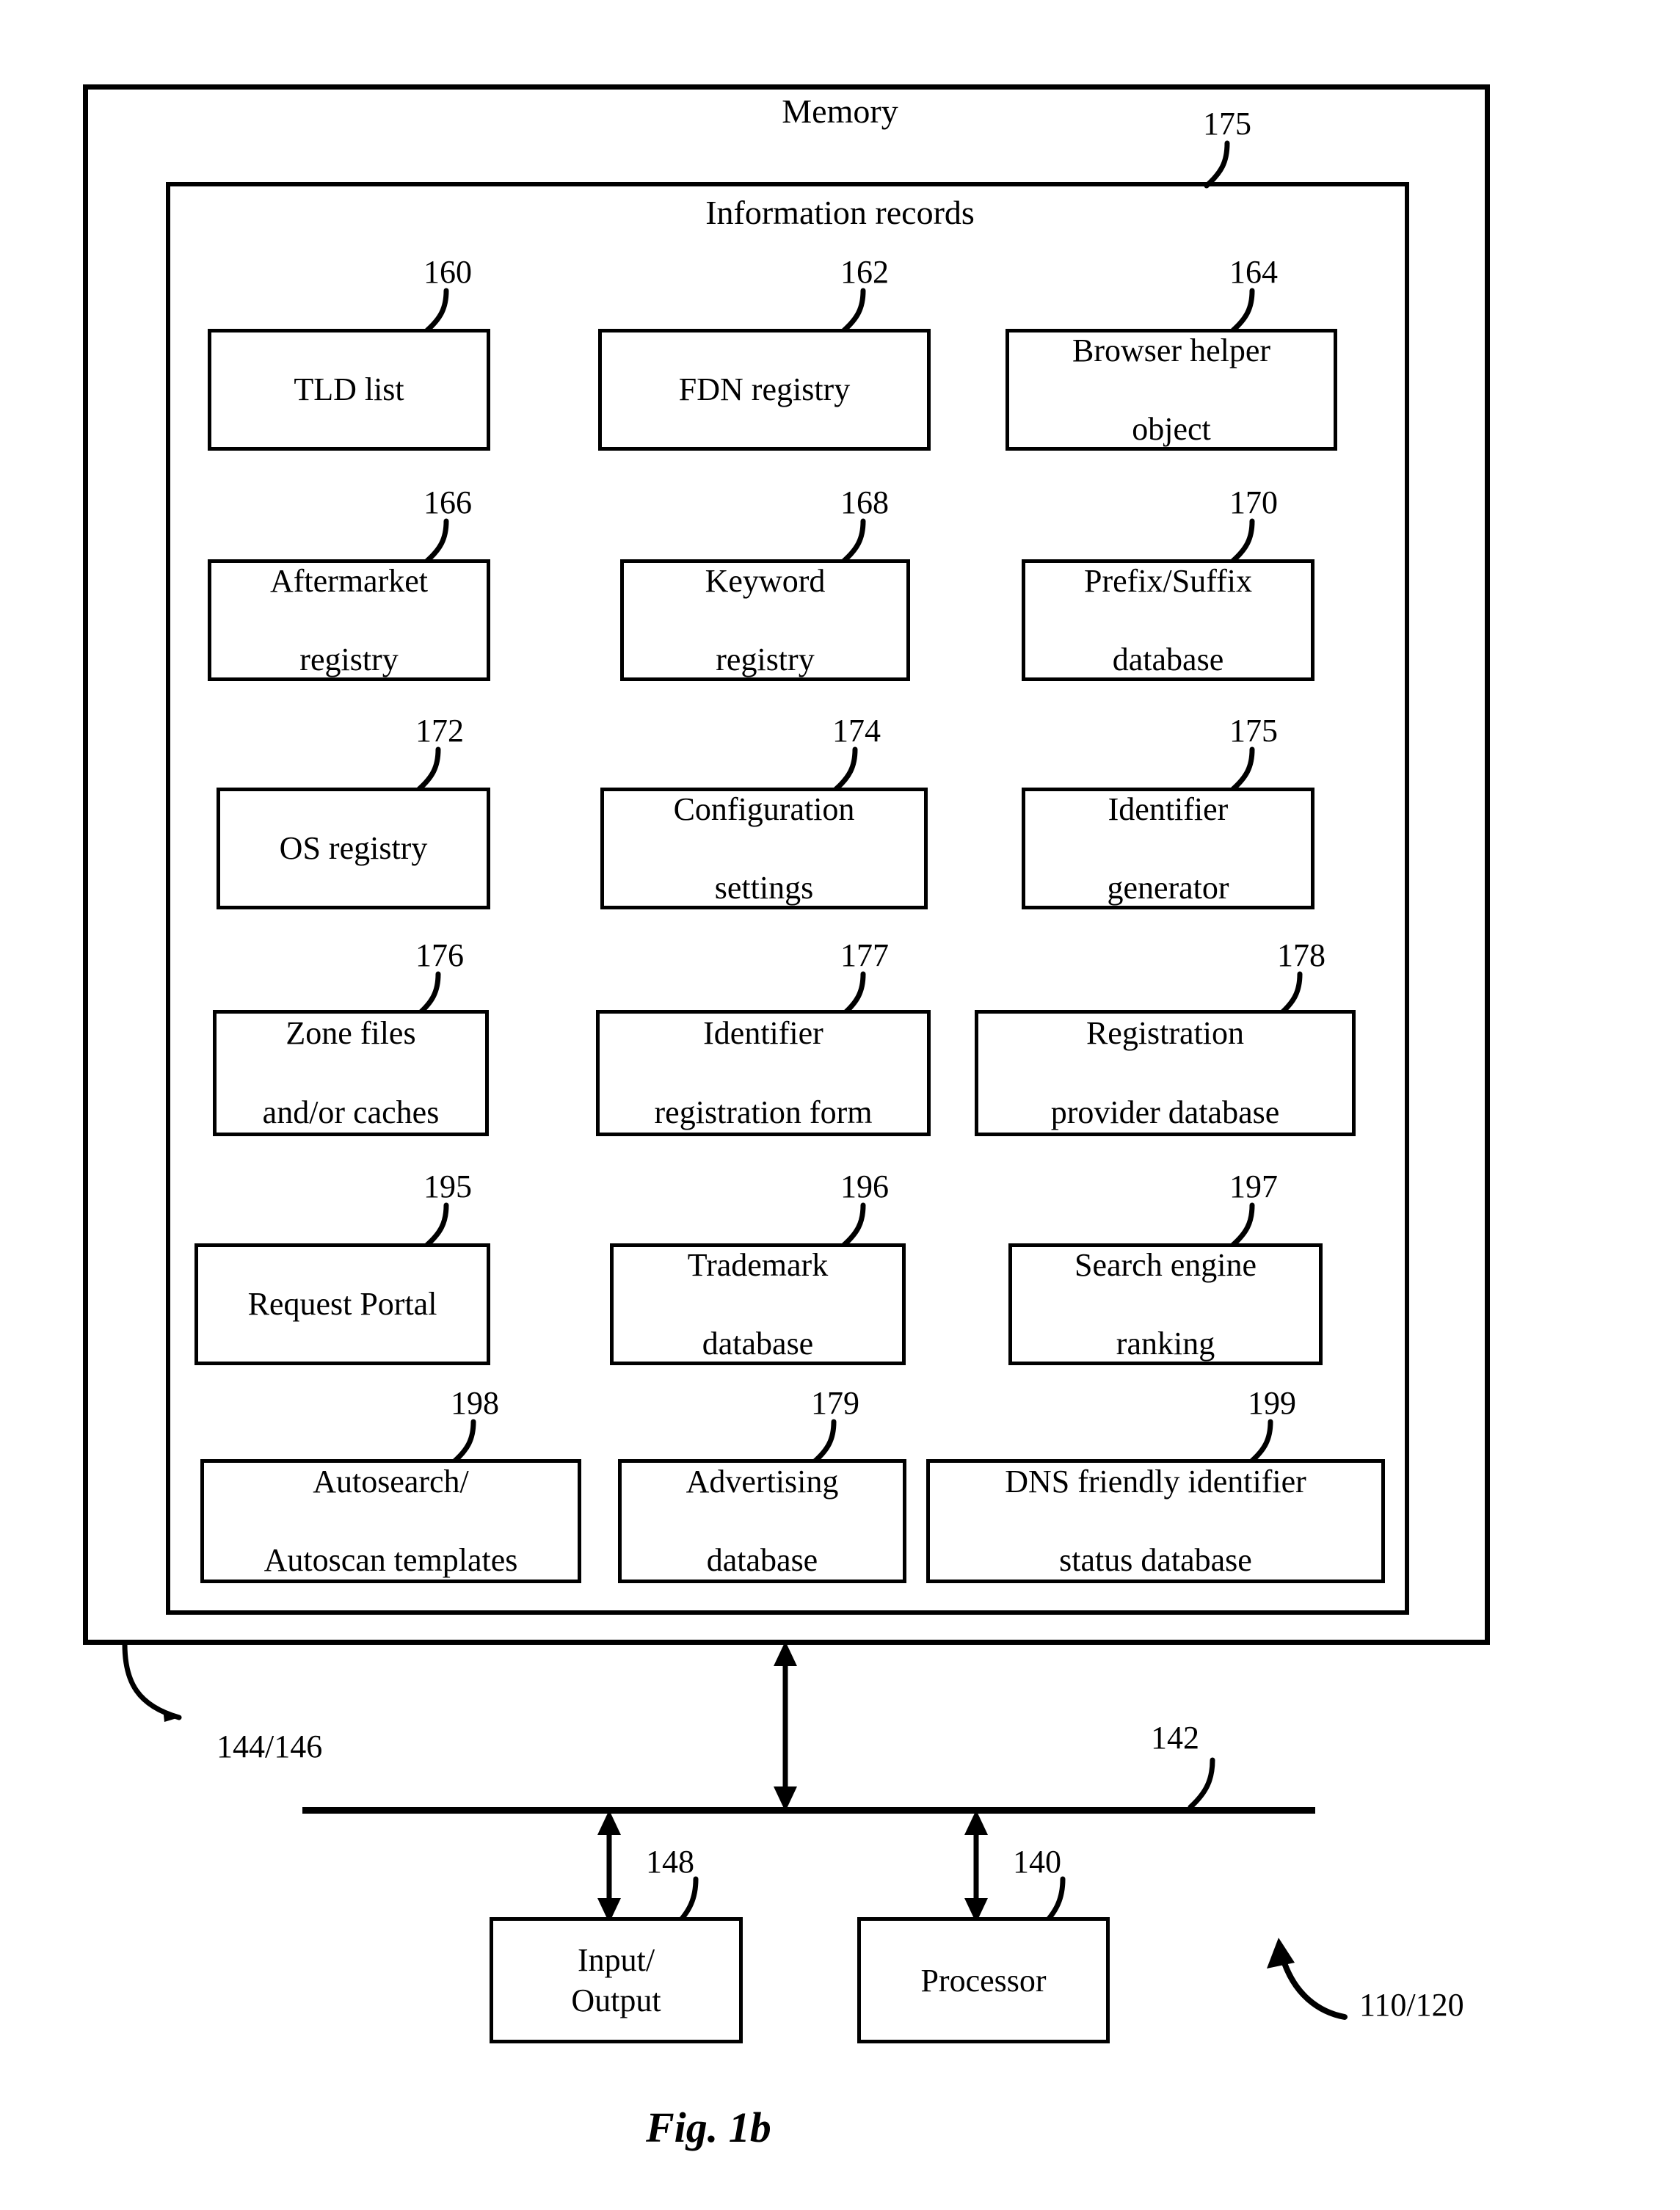 The width and height of the screenshot is (1680, 2210). I want to click on arrow-memory-to-bus, so click(786, 1726).